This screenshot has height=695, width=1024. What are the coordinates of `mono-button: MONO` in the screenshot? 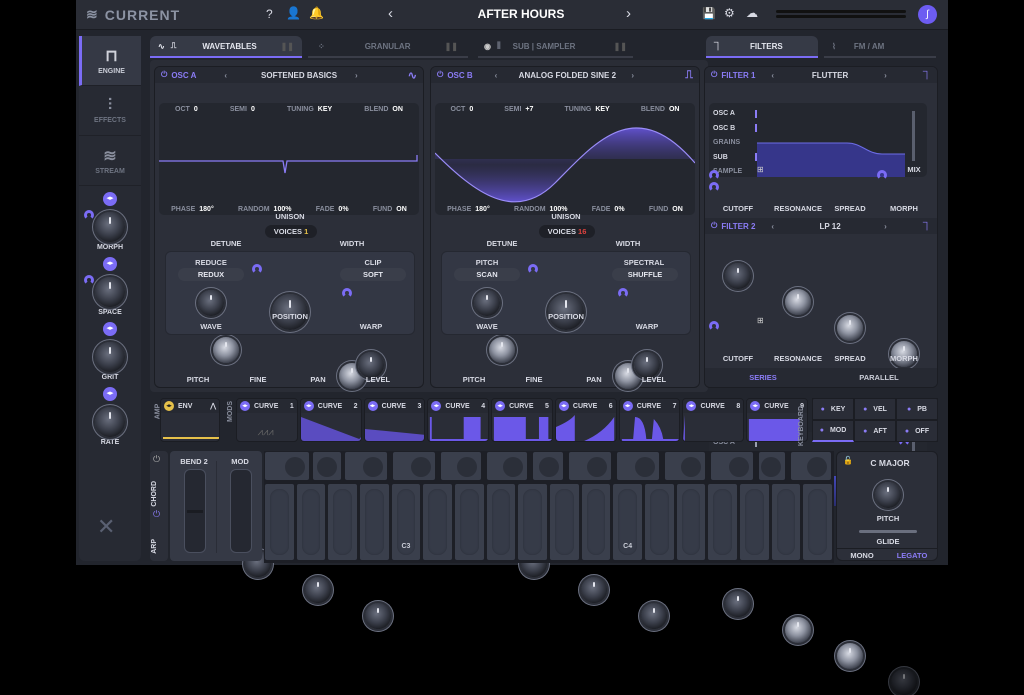 It's located at (862, 555).